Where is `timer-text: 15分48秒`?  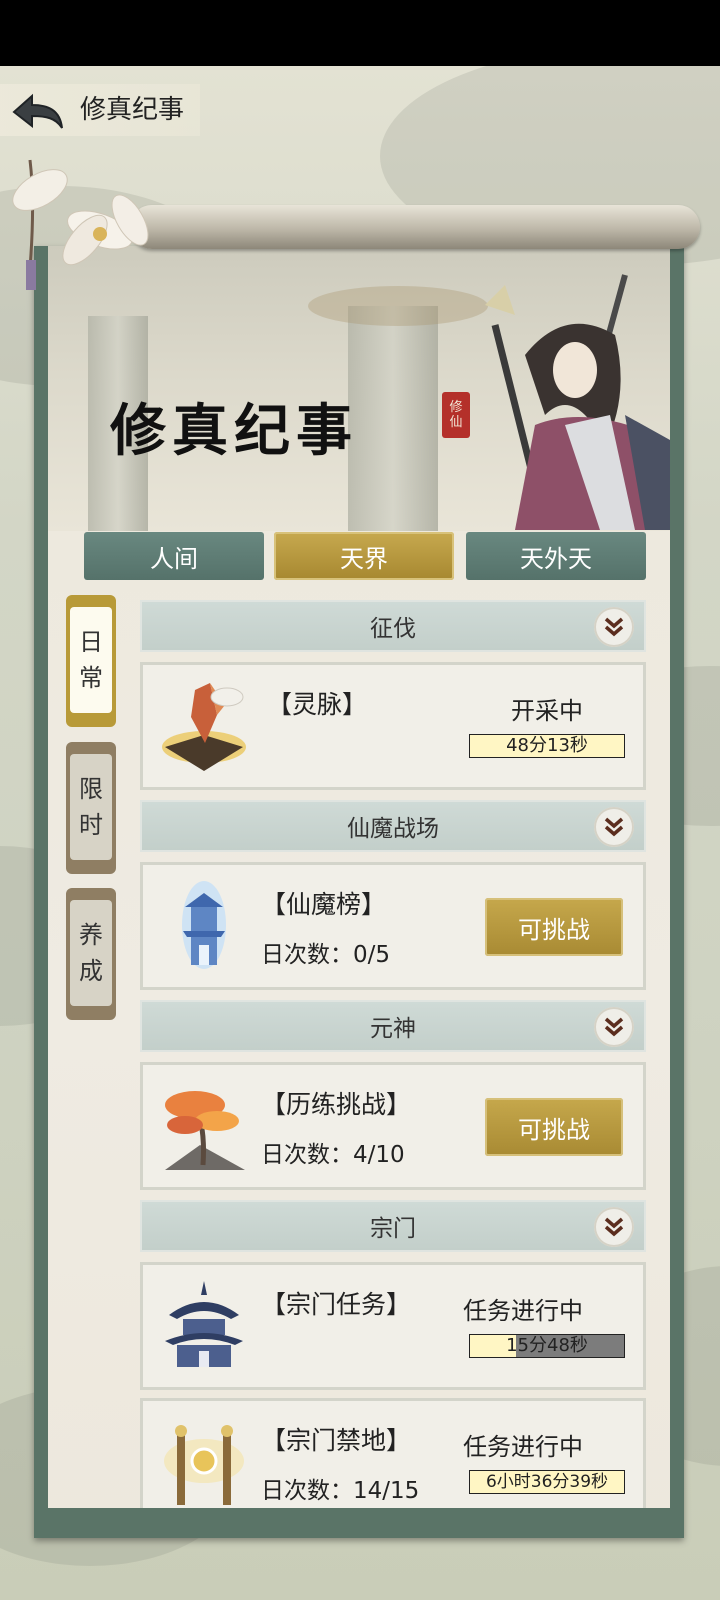
timer-text: 15分48秒 is located at coordinates (547, 1345).